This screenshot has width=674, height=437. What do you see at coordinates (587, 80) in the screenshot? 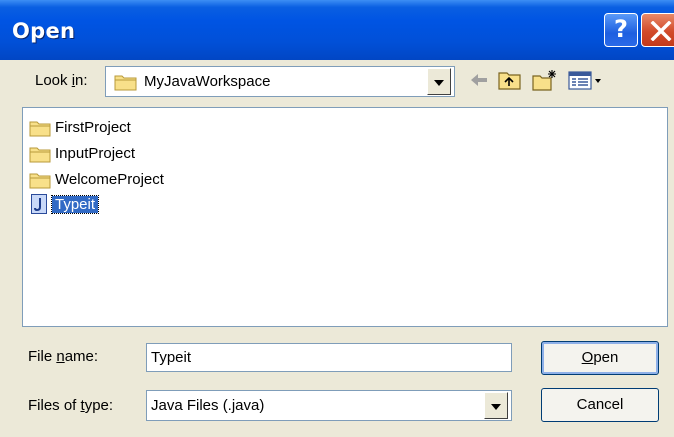
I see `view-menu-icon` at bounding box center [587, 80].